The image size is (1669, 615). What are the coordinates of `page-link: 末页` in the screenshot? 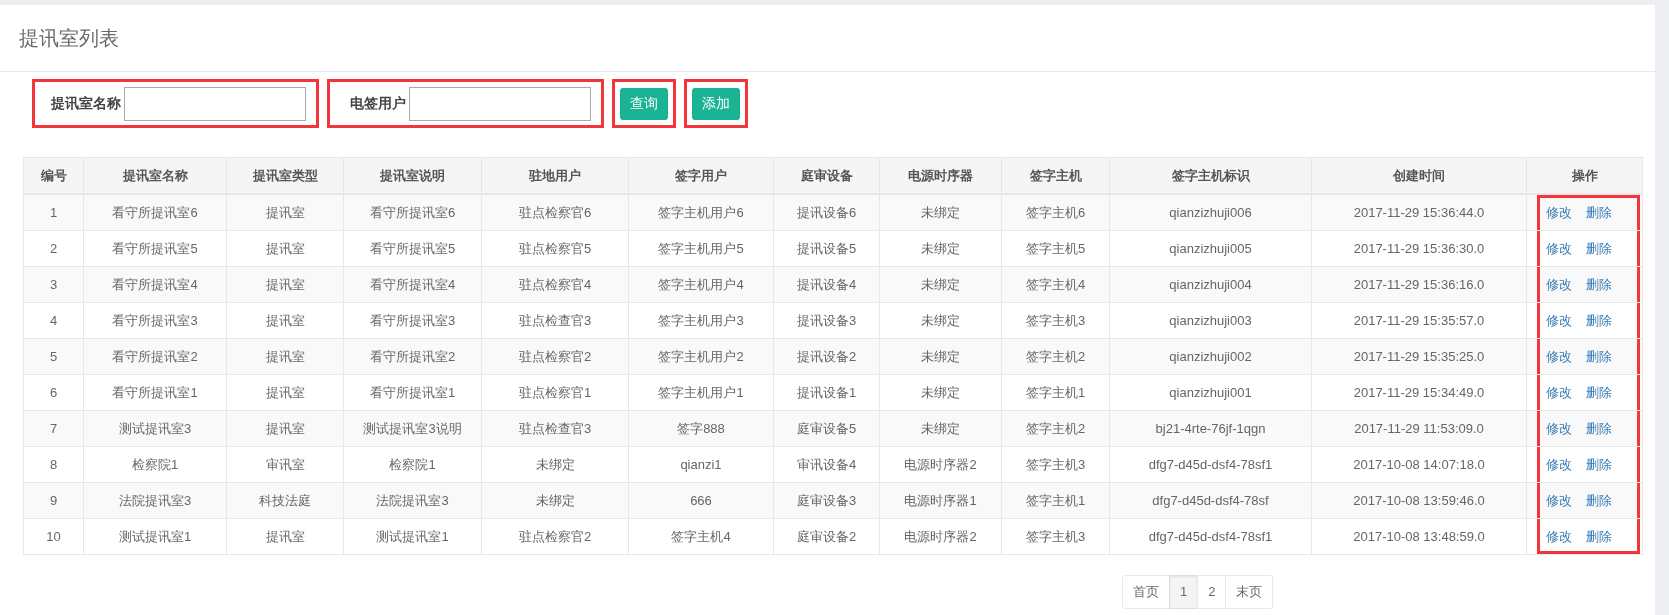 It's located at (1249, 592).